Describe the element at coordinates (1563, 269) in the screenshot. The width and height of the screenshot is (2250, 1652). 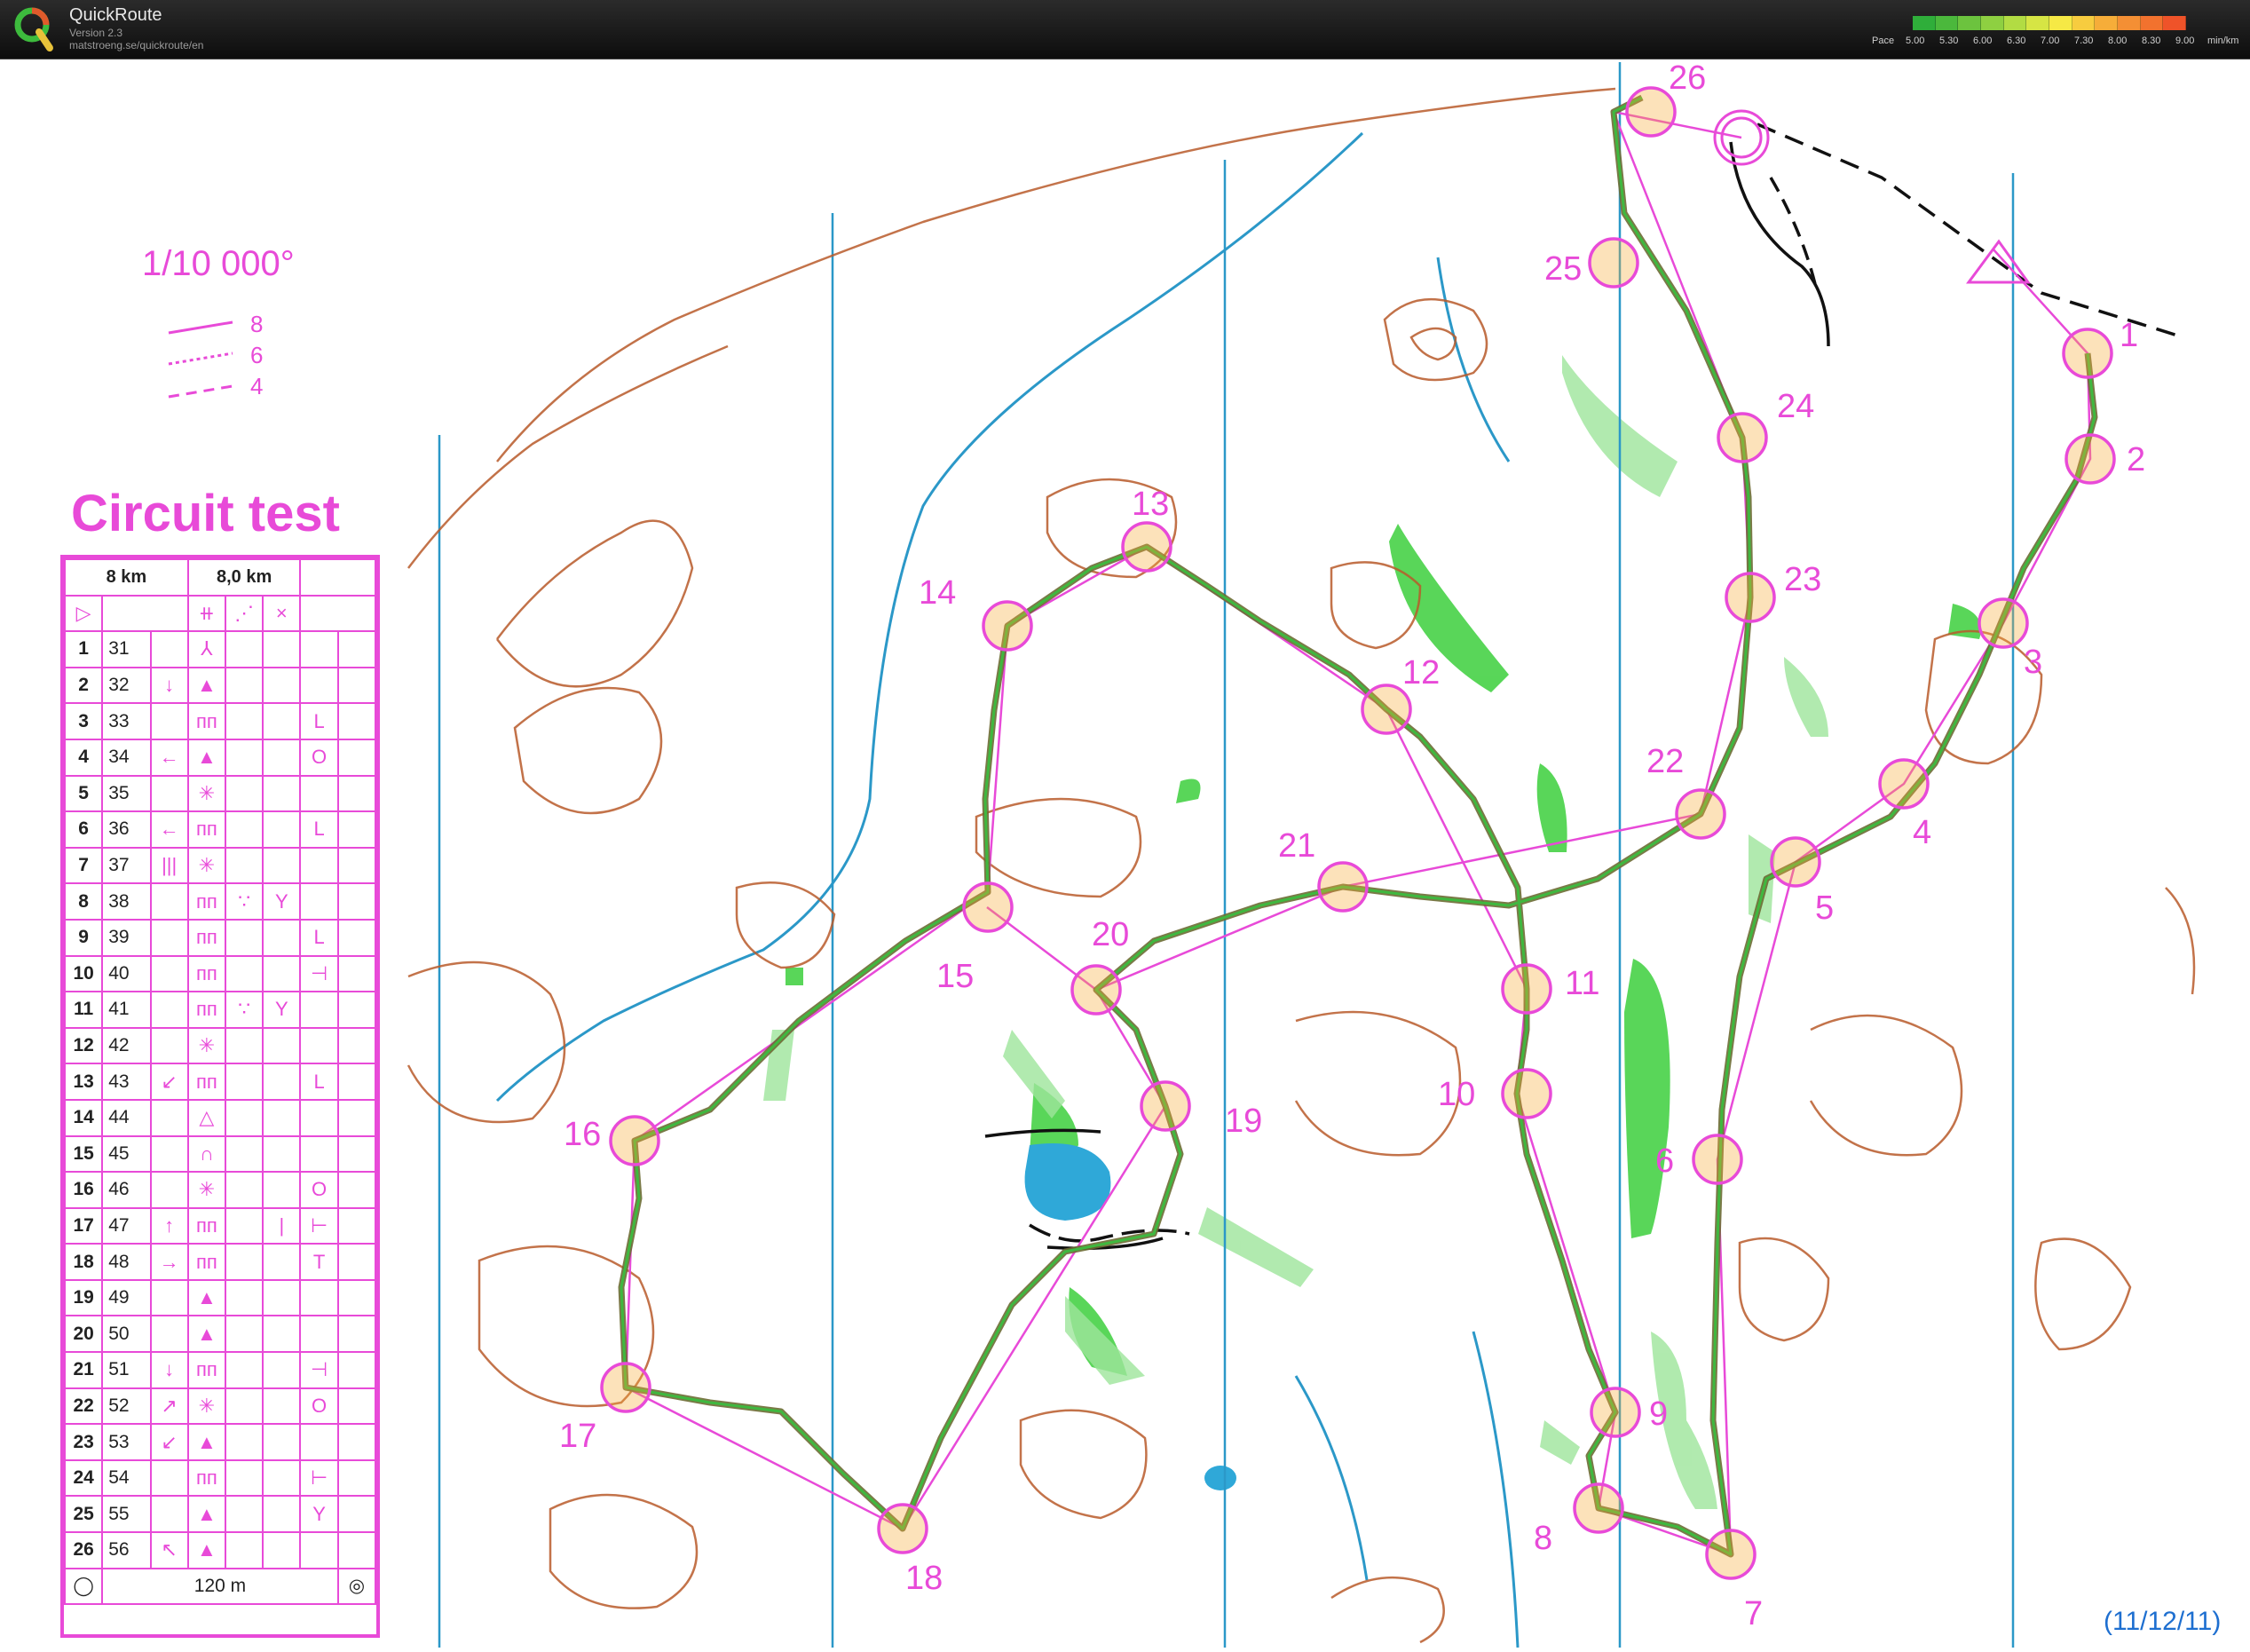
I see `control-number-label: 25` at that location.